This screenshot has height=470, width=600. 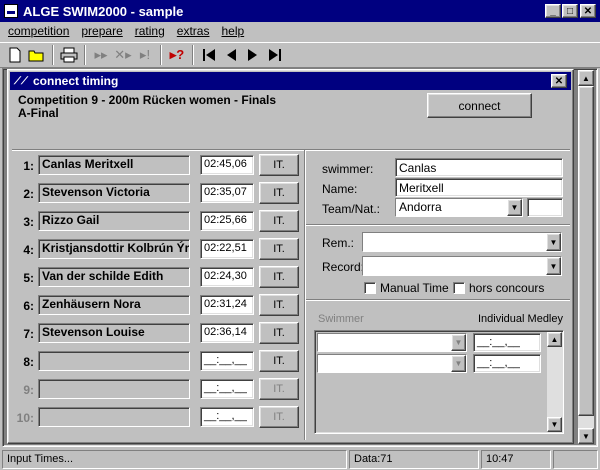 I want to click on lane-time-field: 02:24,30, so click(x=227, y=277).